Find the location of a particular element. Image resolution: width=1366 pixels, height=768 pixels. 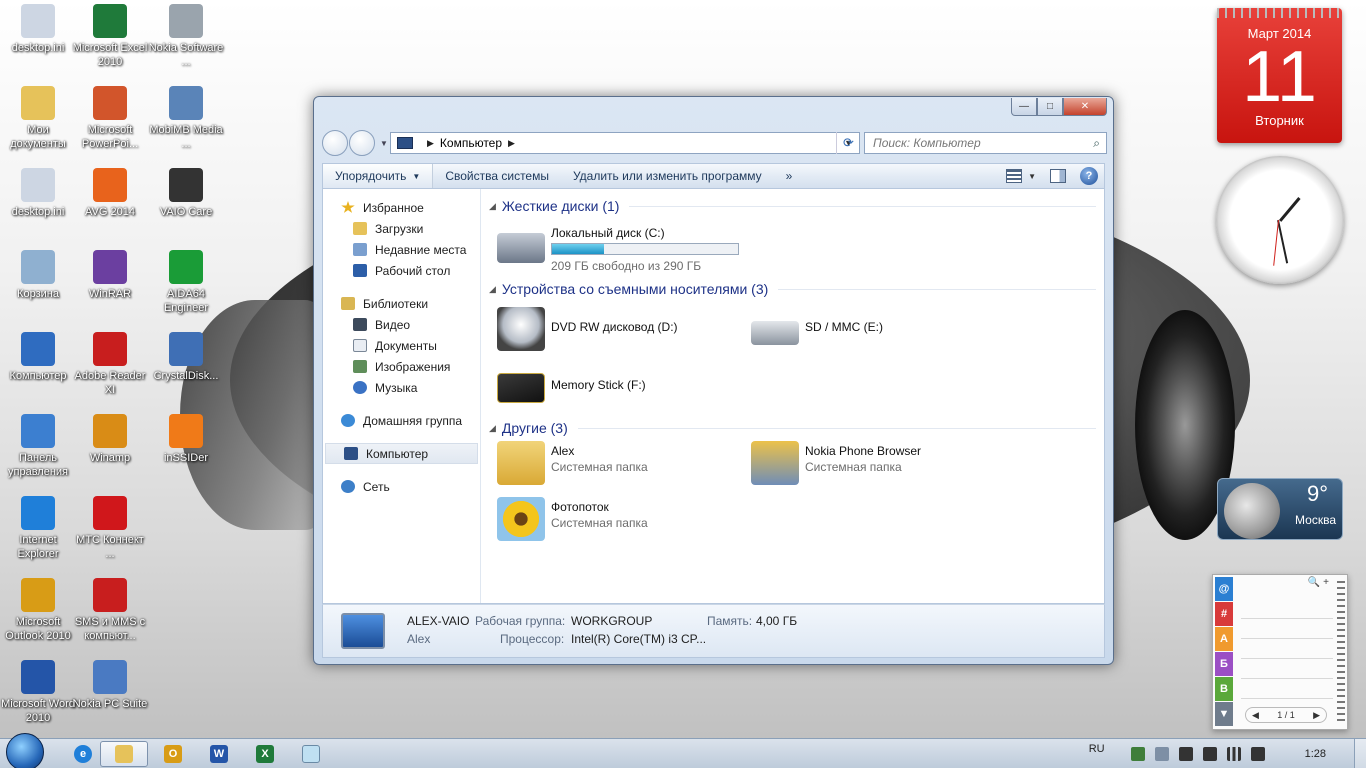

other-item-photostream: Фотопоток Системная папка is located at coordinates (572, 519).